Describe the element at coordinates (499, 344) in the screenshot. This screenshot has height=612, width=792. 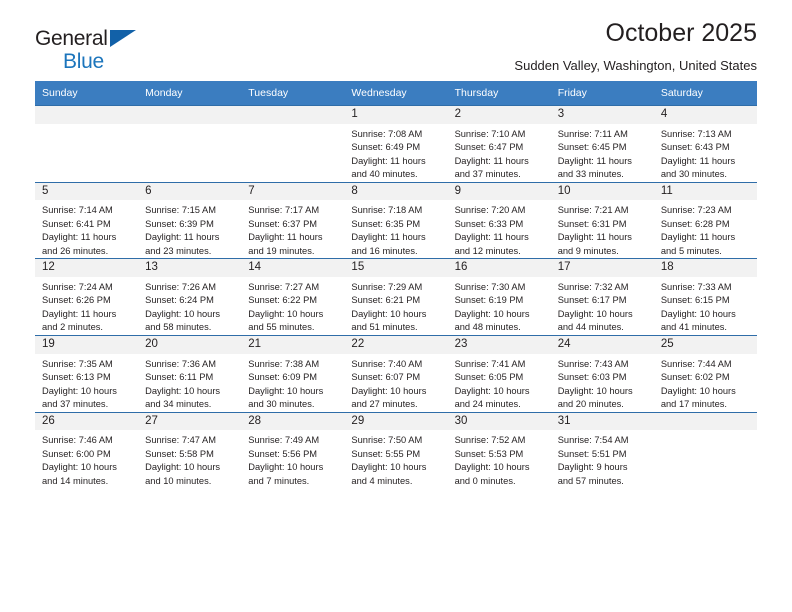
I see `day-number: 23` at that location.